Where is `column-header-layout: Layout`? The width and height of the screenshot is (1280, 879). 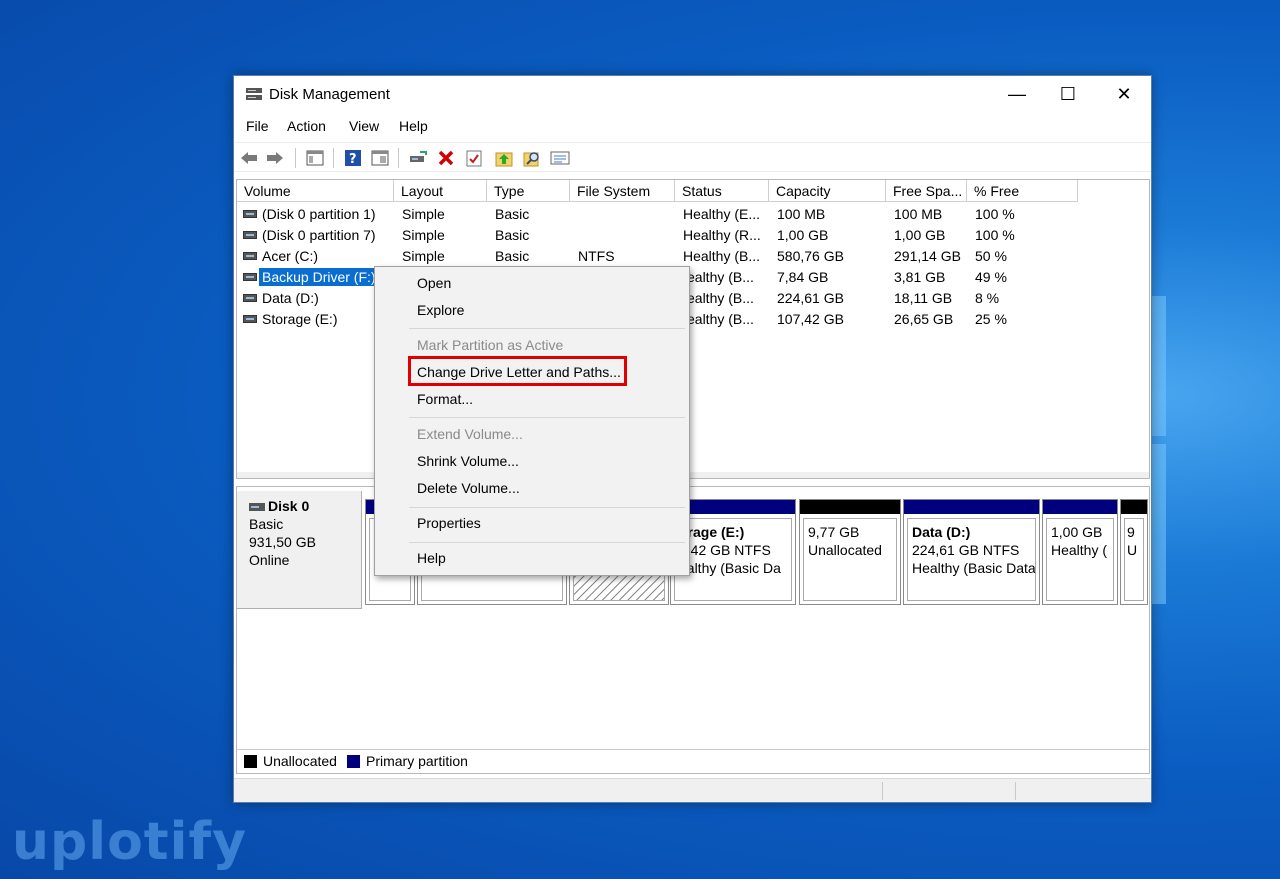
column-header-layout: Layout is located at coordinates (440, 191).